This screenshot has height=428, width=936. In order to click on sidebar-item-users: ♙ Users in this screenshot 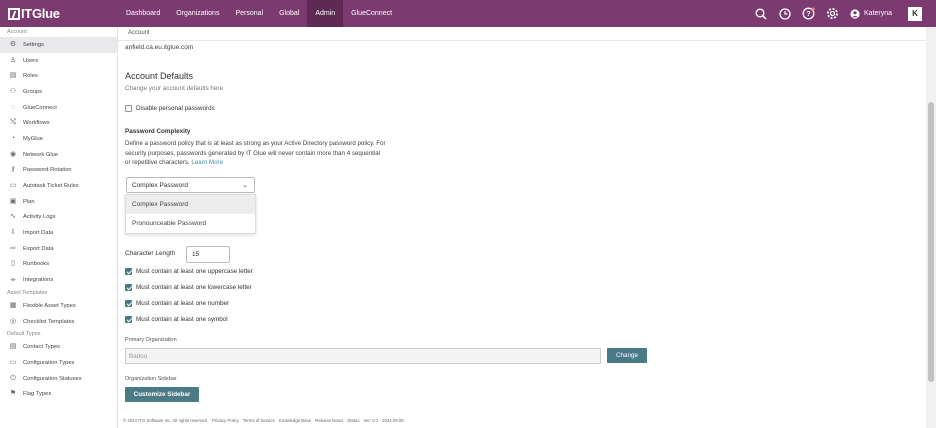, I will do `click(58, 61)`.